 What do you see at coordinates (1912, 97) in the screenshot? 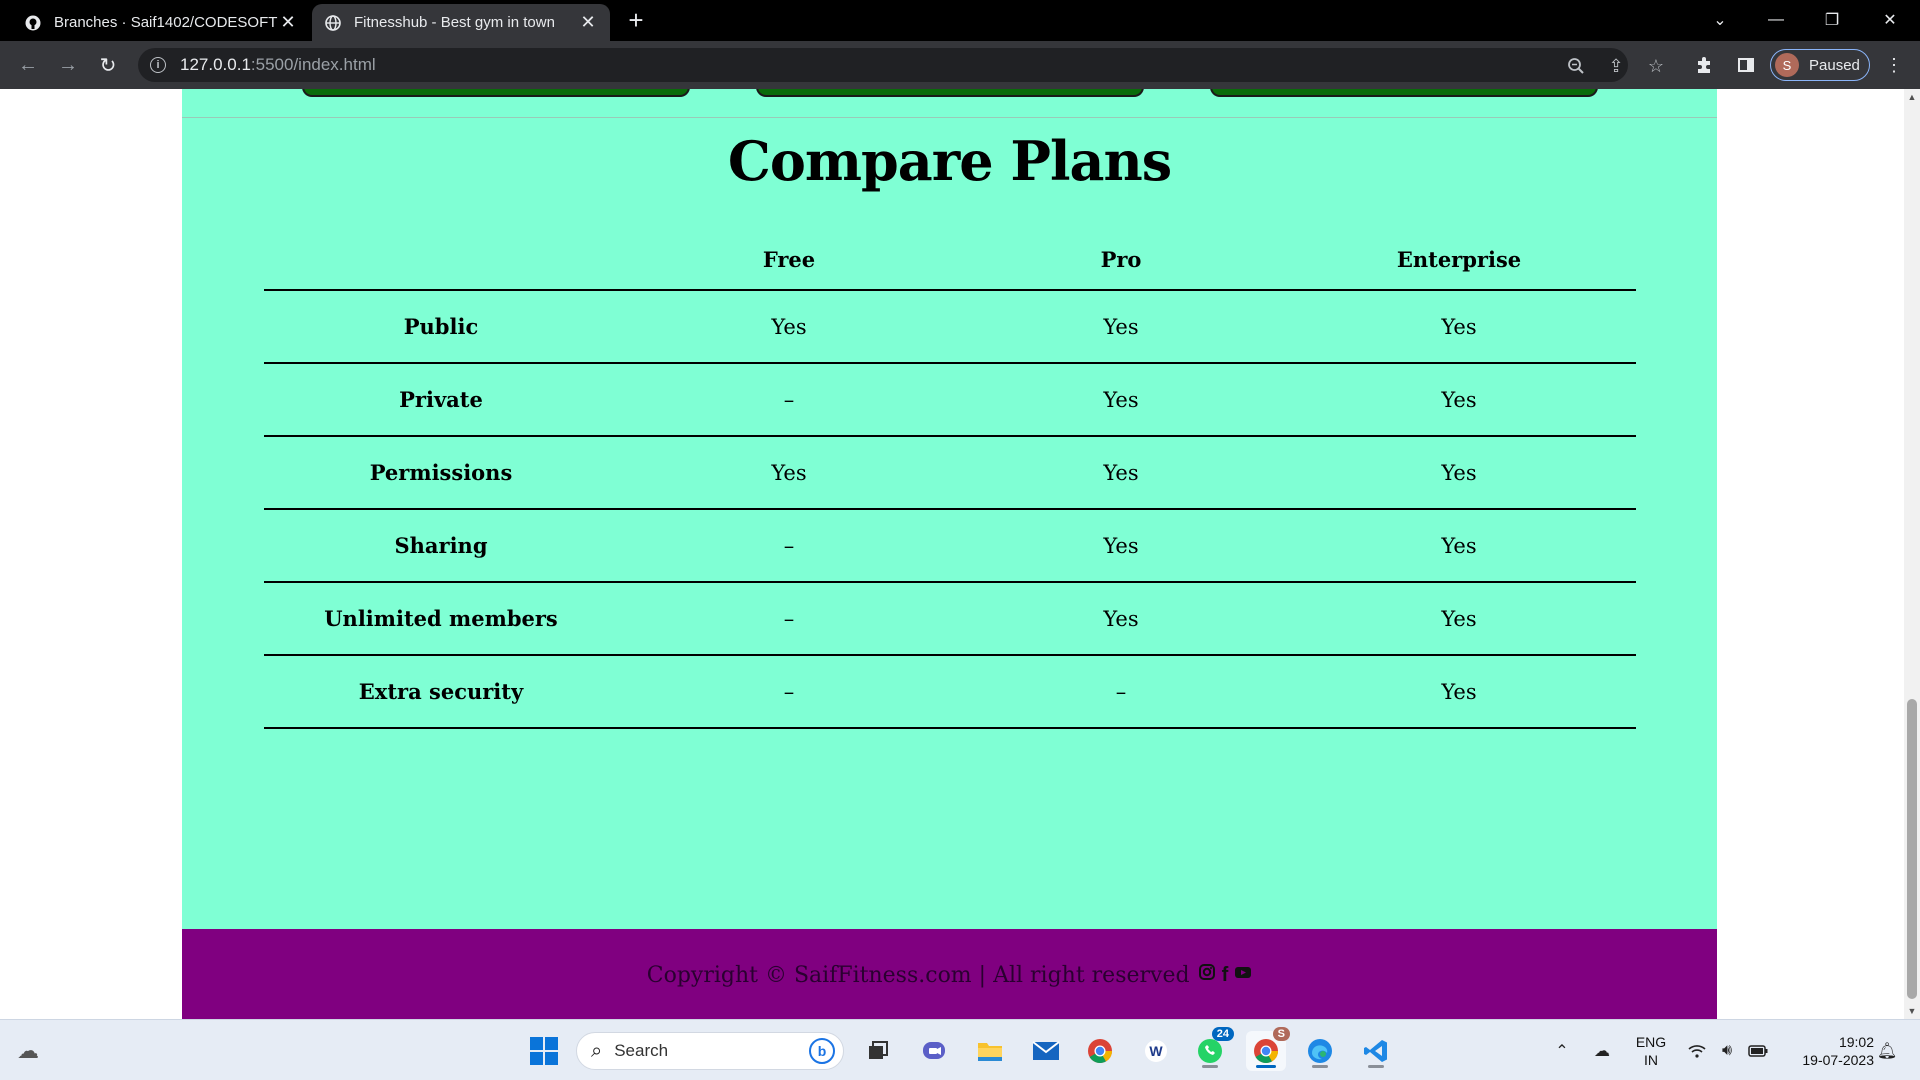
I see `scroll-up-arrow-icon: ▲` at bounding box center [1912, 97].